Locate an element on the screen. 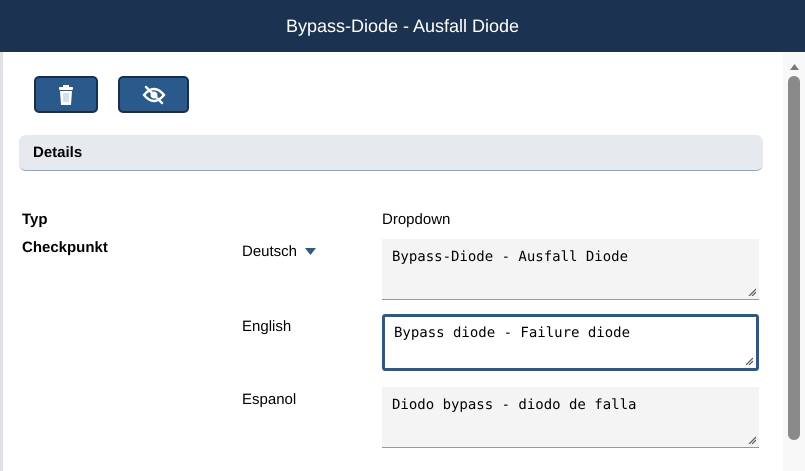 This screenshot has height=471, width=805. window-title: Bypass-Diode - Ausfall Diode is located at coordinates (403, 26).